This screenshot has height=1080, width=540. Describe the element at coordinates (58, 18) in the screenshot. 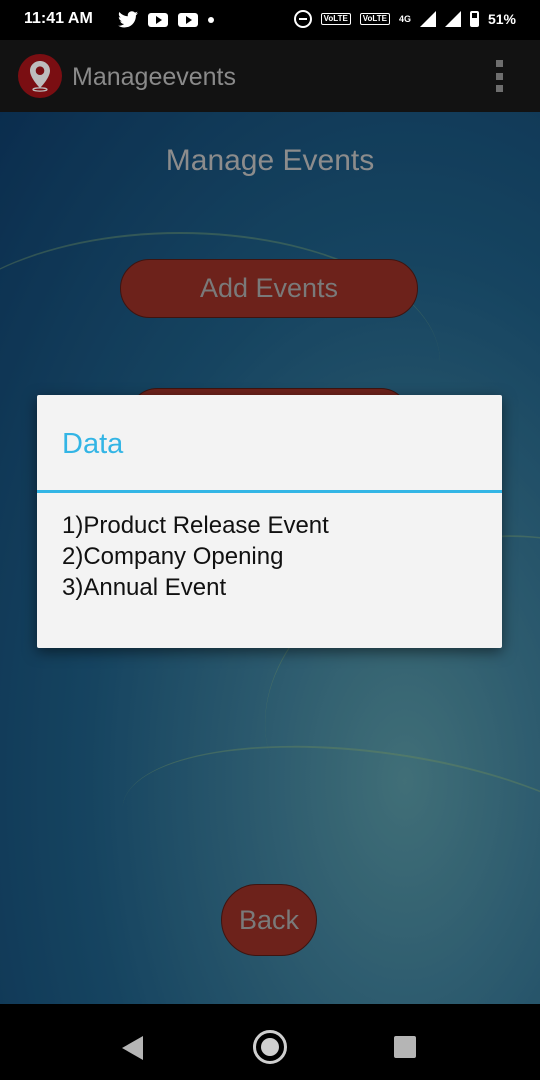

I see `status-time: 11:41 AM` at that location.